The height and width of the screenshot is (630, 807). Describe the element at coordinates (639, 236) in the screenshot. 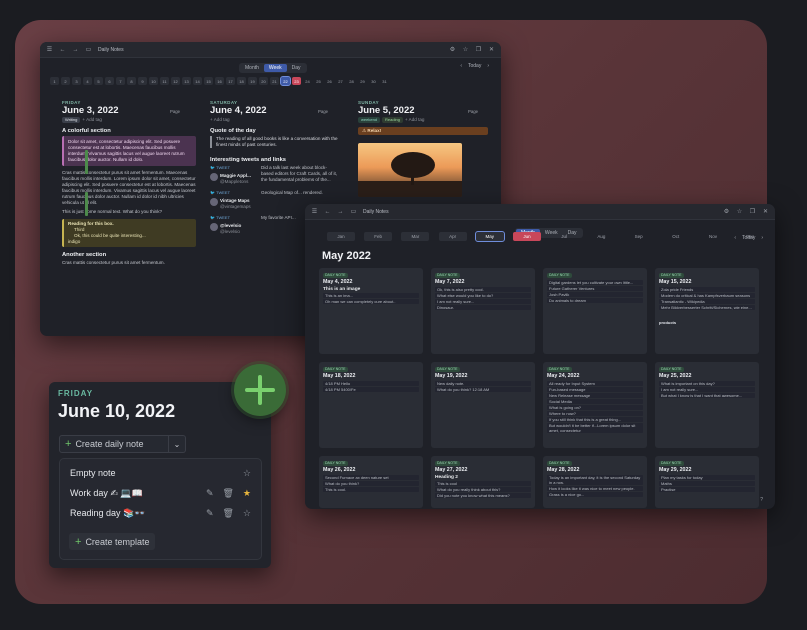

I see `month-tab: Sep` at that location.